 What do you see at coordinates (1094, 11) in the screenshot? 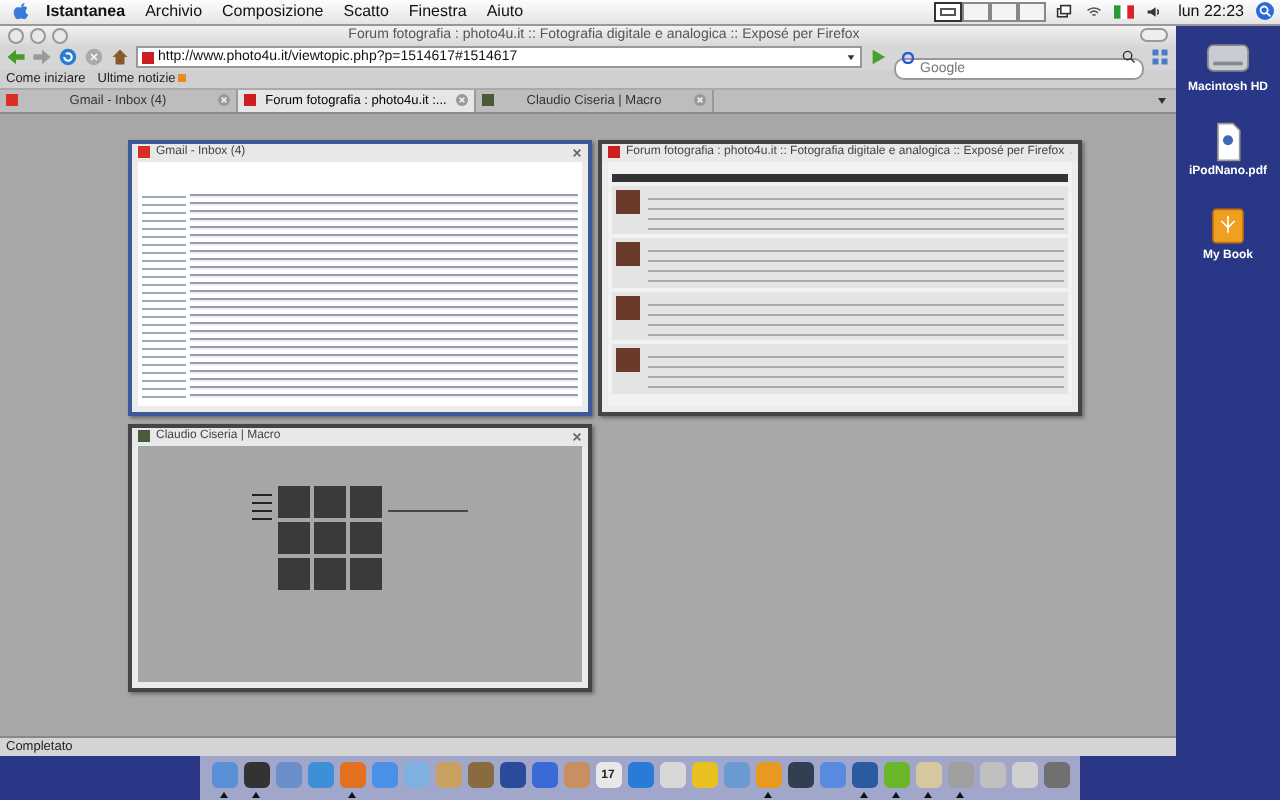
I see `wifi-icon` at bounding box center [1094, 11].